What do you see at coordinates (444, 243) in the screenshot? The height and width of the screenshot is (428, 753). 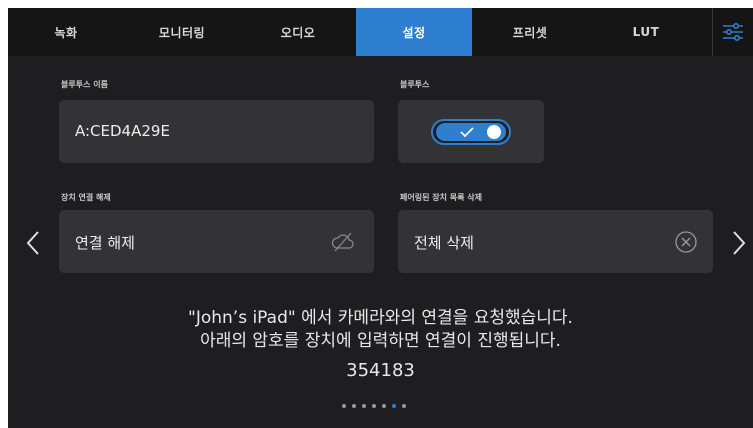 I see `delete-all-button-label: 전체 삭제` at bounding box center [444, 243].